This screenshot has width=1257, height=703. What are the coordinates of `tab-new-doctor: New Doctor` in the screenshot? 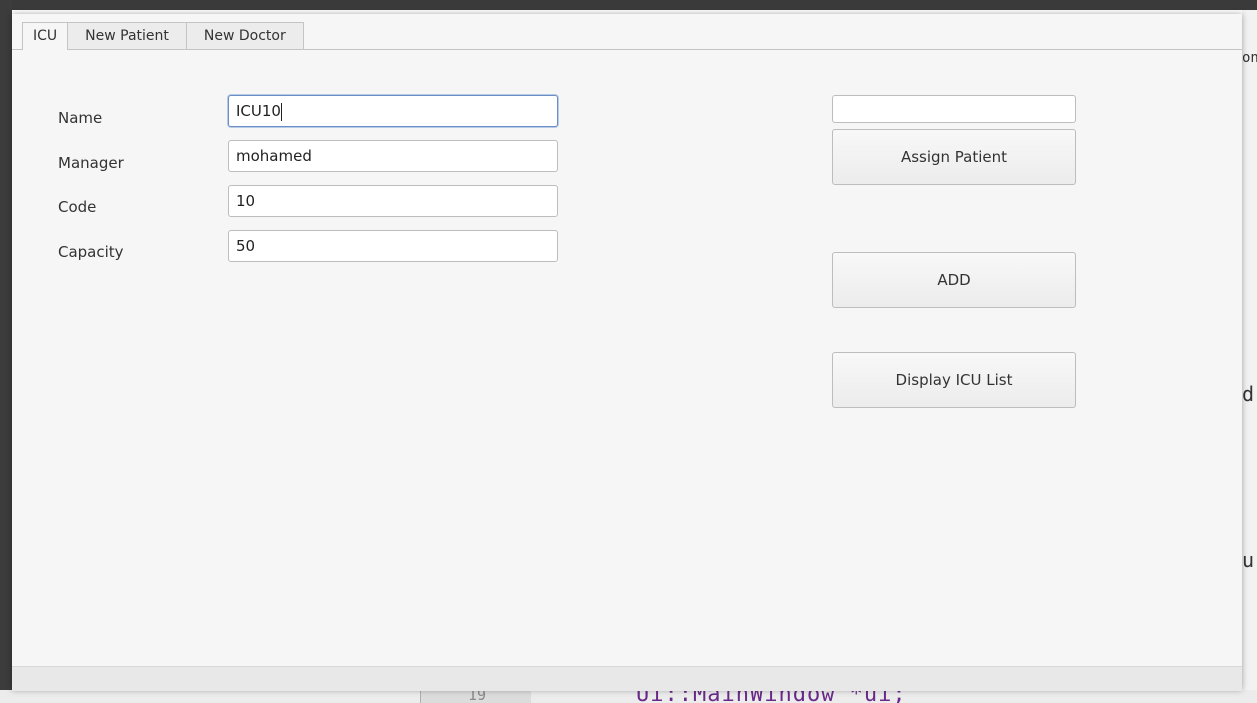 It's located at (244, 35).